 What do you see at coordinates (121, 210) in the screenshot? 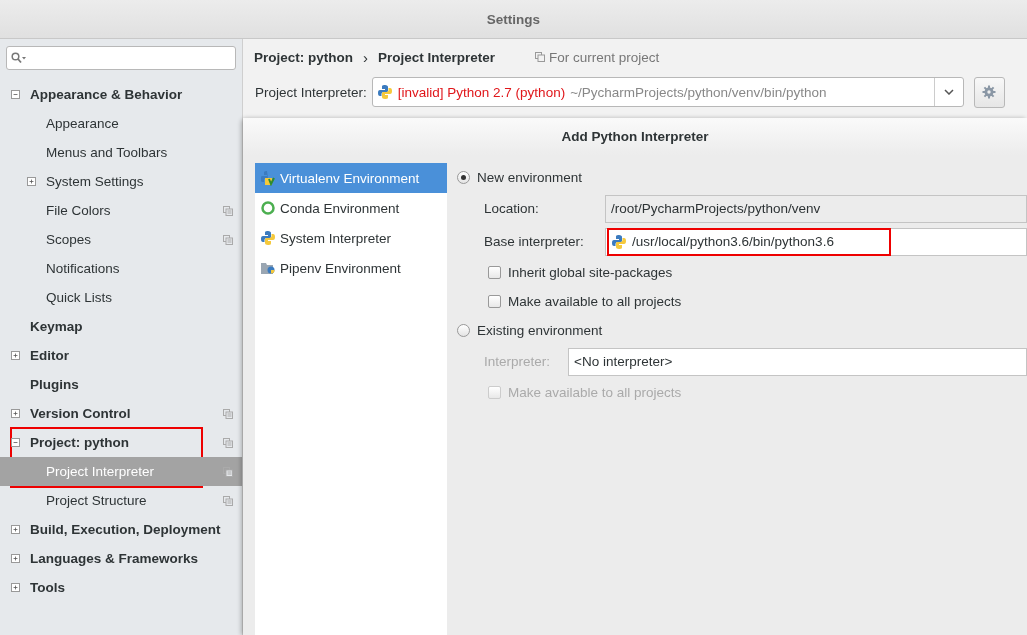
I see `tree-item: File Colors` at bounding box center [121, 210].